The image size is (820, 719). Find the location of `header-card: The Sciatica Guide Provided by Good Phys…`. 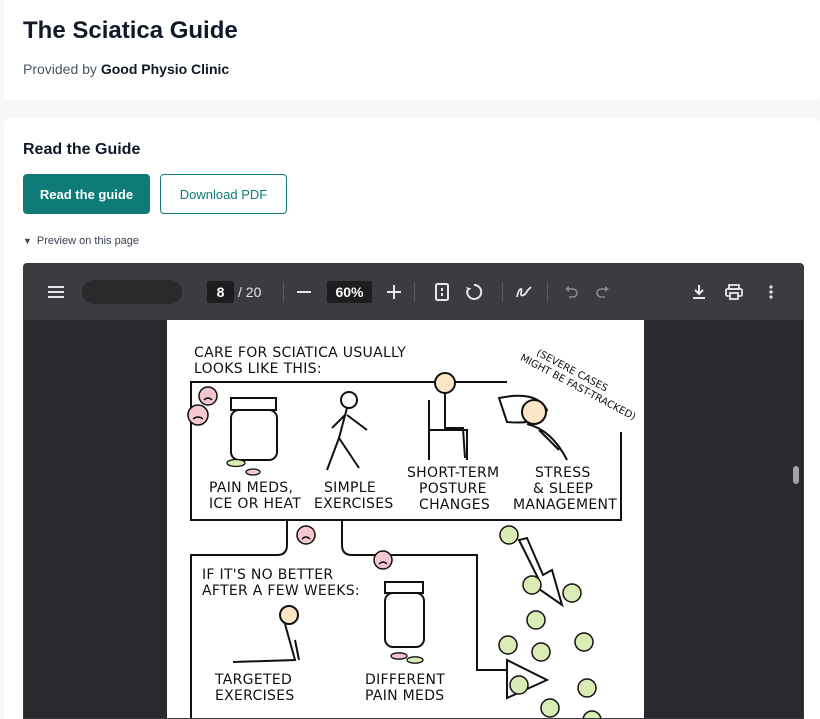

header-card: The Sciatica Guide Provided by Good Phys… is located at coordinates (412, 50).